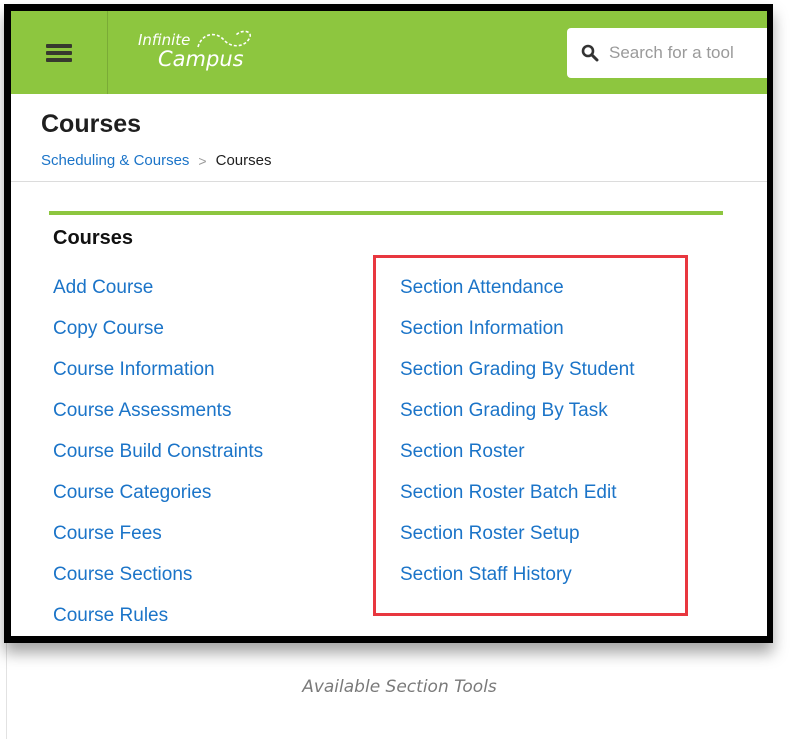 The image size is (799, 739). I want to click on link-add-course: Add Course, so click(158, 292).